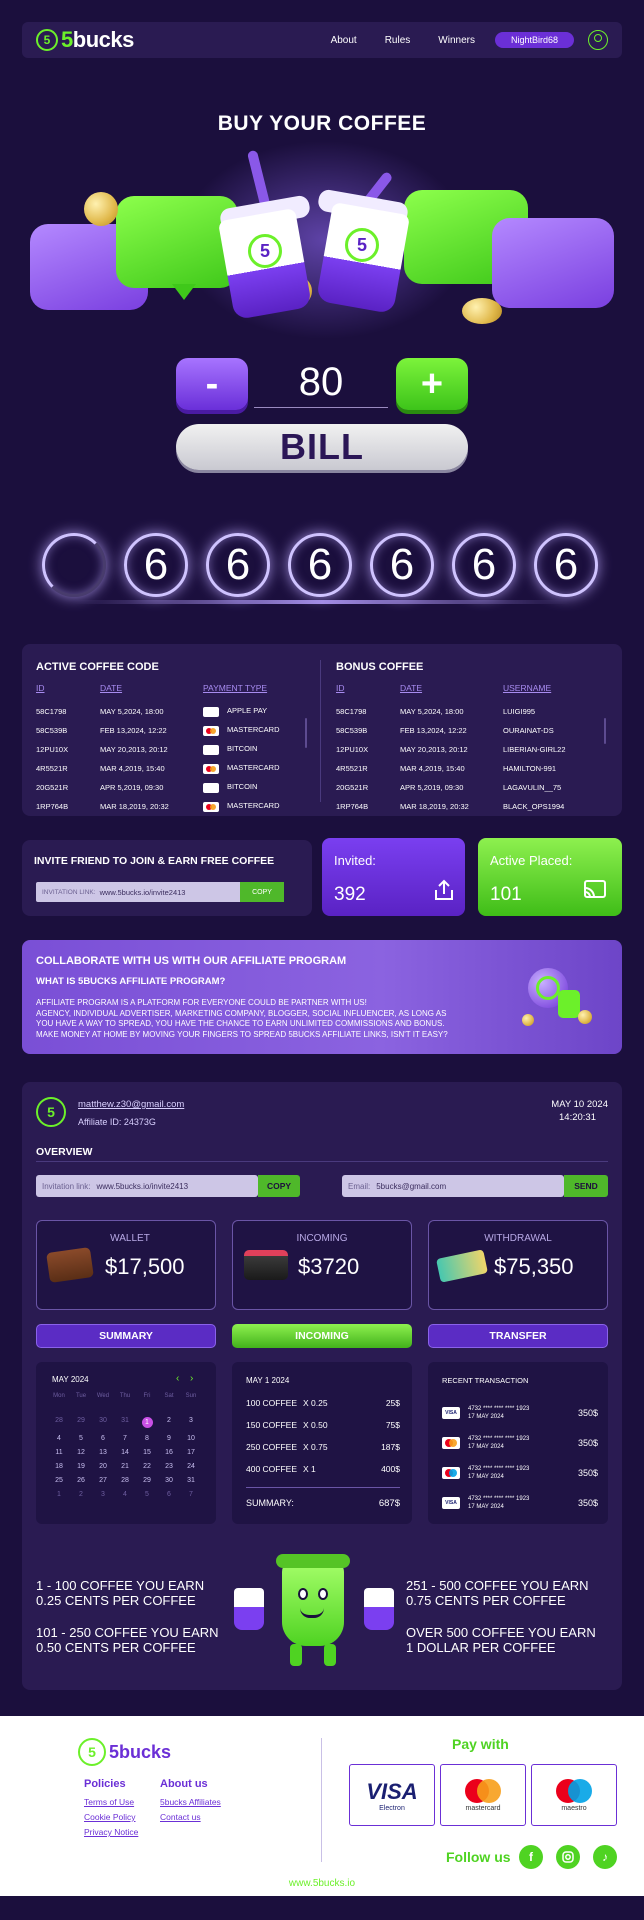  Describe the element at coordinates (432, 384) in the screenshot. I see `increase-button: +` at that location.